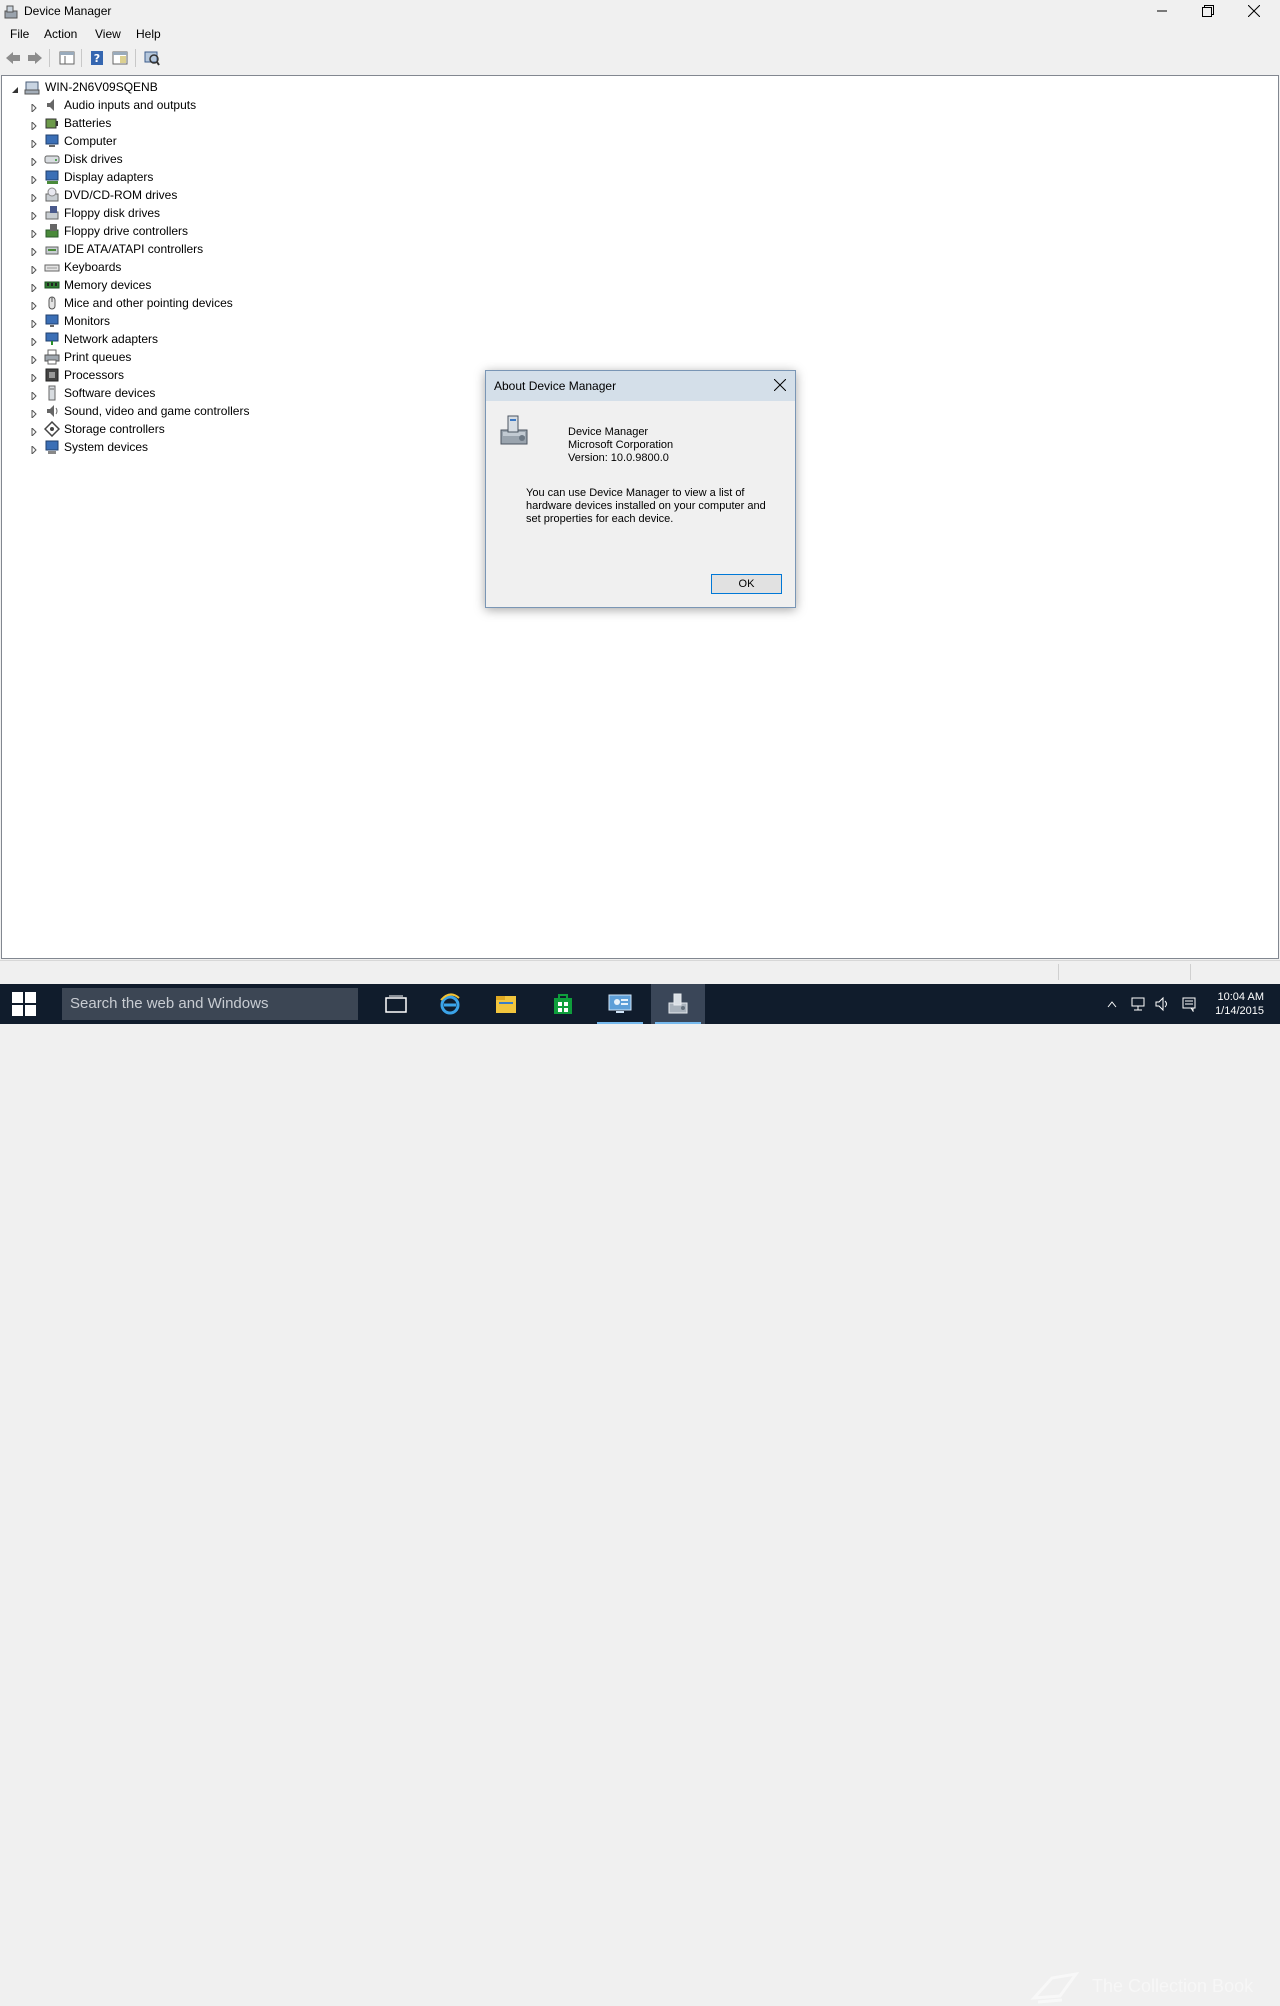  Describe the element at coordinates (640, 12) in the screenshot. I see `title-bar: Device Manager` at that location.